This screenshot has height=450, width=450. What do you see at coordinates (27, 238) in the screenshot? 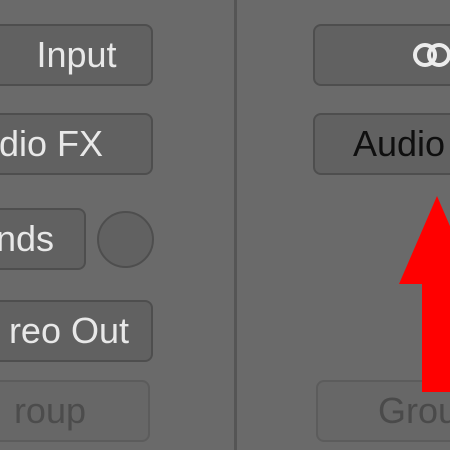
I see `sends-slot-label: nds` at bounding box center [27, 238].